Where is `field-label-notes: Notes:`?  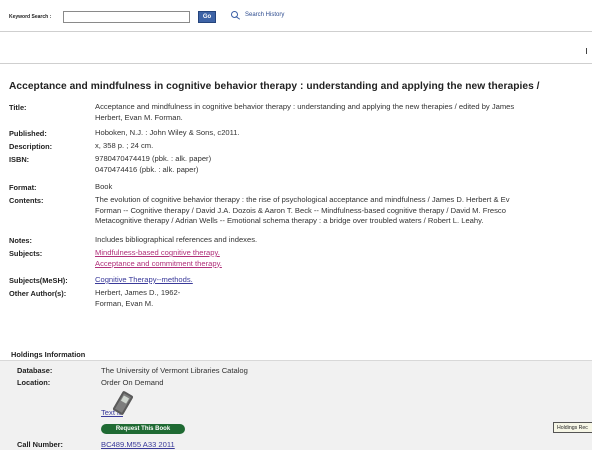 field-label-notes: Notes: is located at coordinates (20, 240).